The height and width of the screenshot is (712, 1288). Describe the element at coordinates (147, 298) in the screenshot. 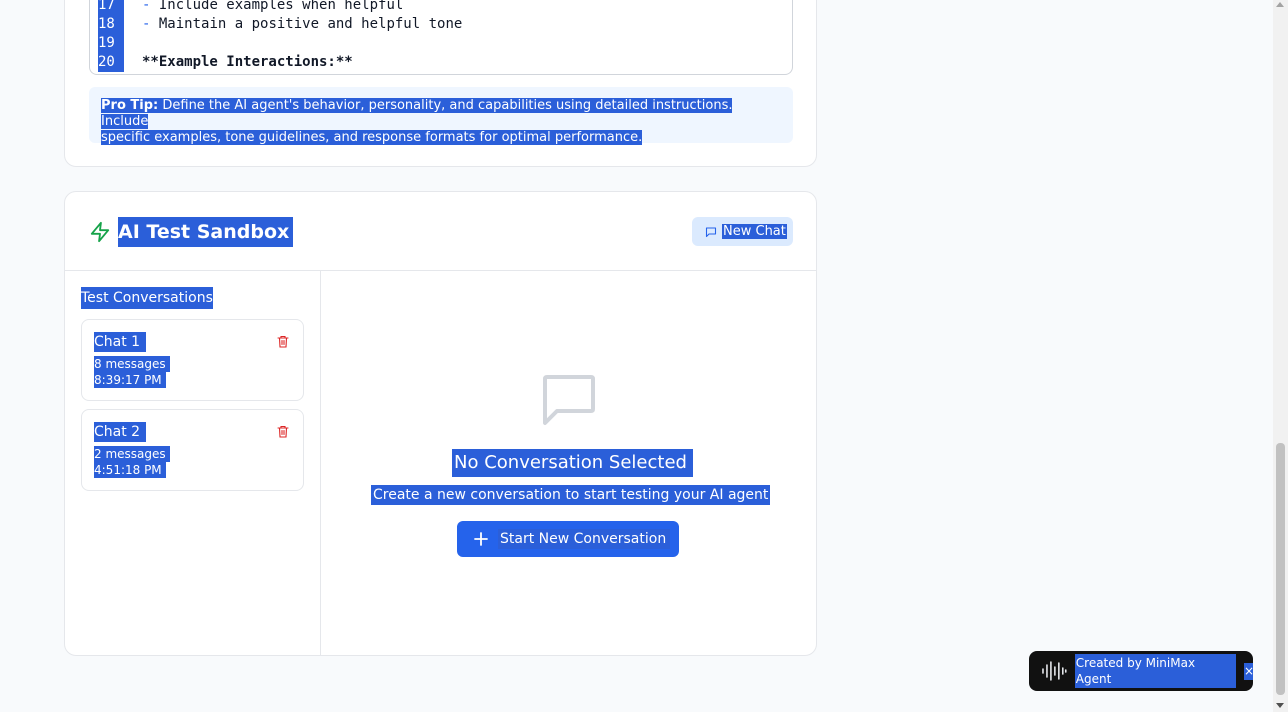

I see `conversations-heading: Test Conversations` at that location.